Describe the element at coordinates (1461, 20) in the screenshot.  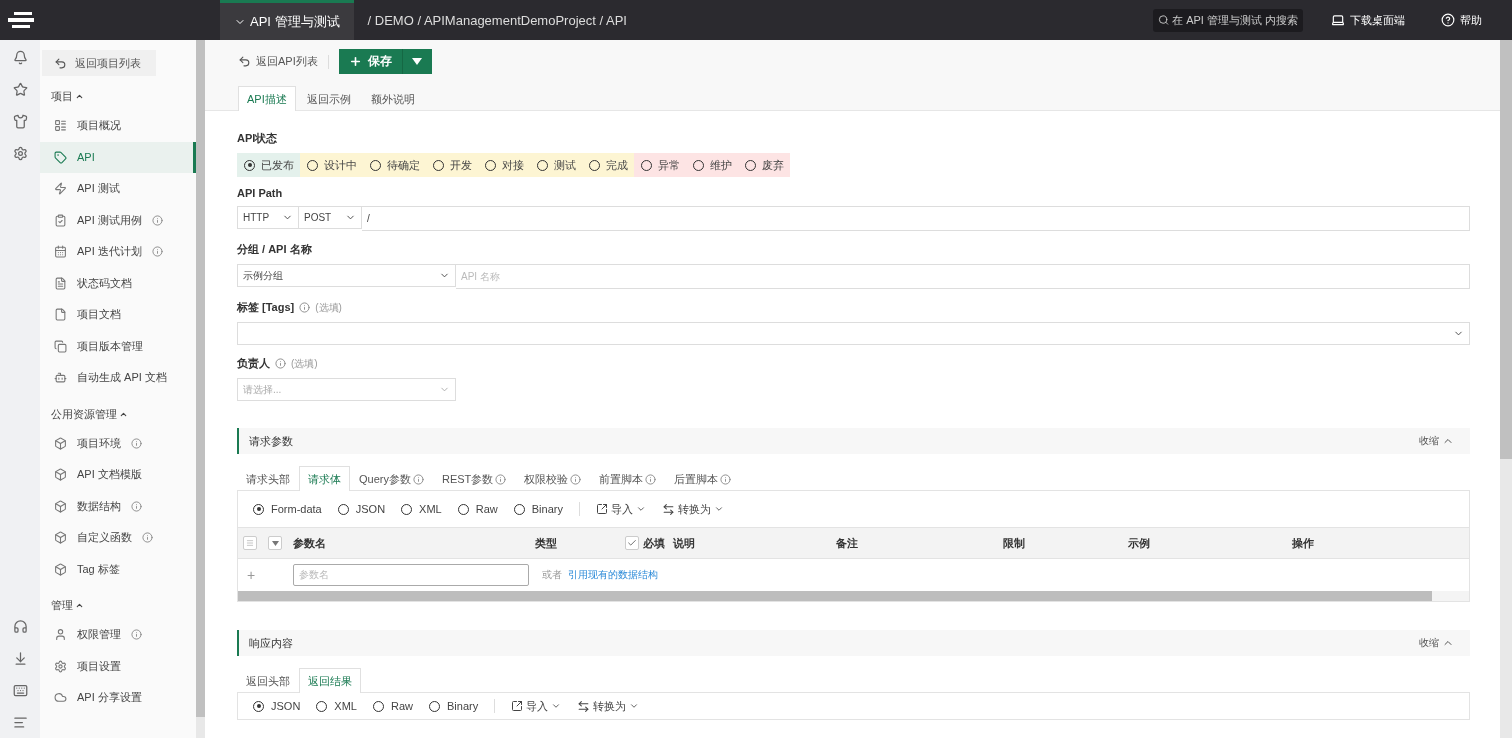
I see `help-link: 帮助` at that location.